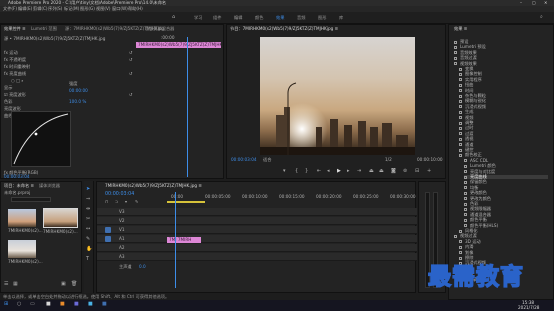 This screenshot has width=554, height=311. Describe the element at coordinates (15, 73) in the screenshot. I see `effect-row-luma-curve: fx 亮度曲线` at that location.